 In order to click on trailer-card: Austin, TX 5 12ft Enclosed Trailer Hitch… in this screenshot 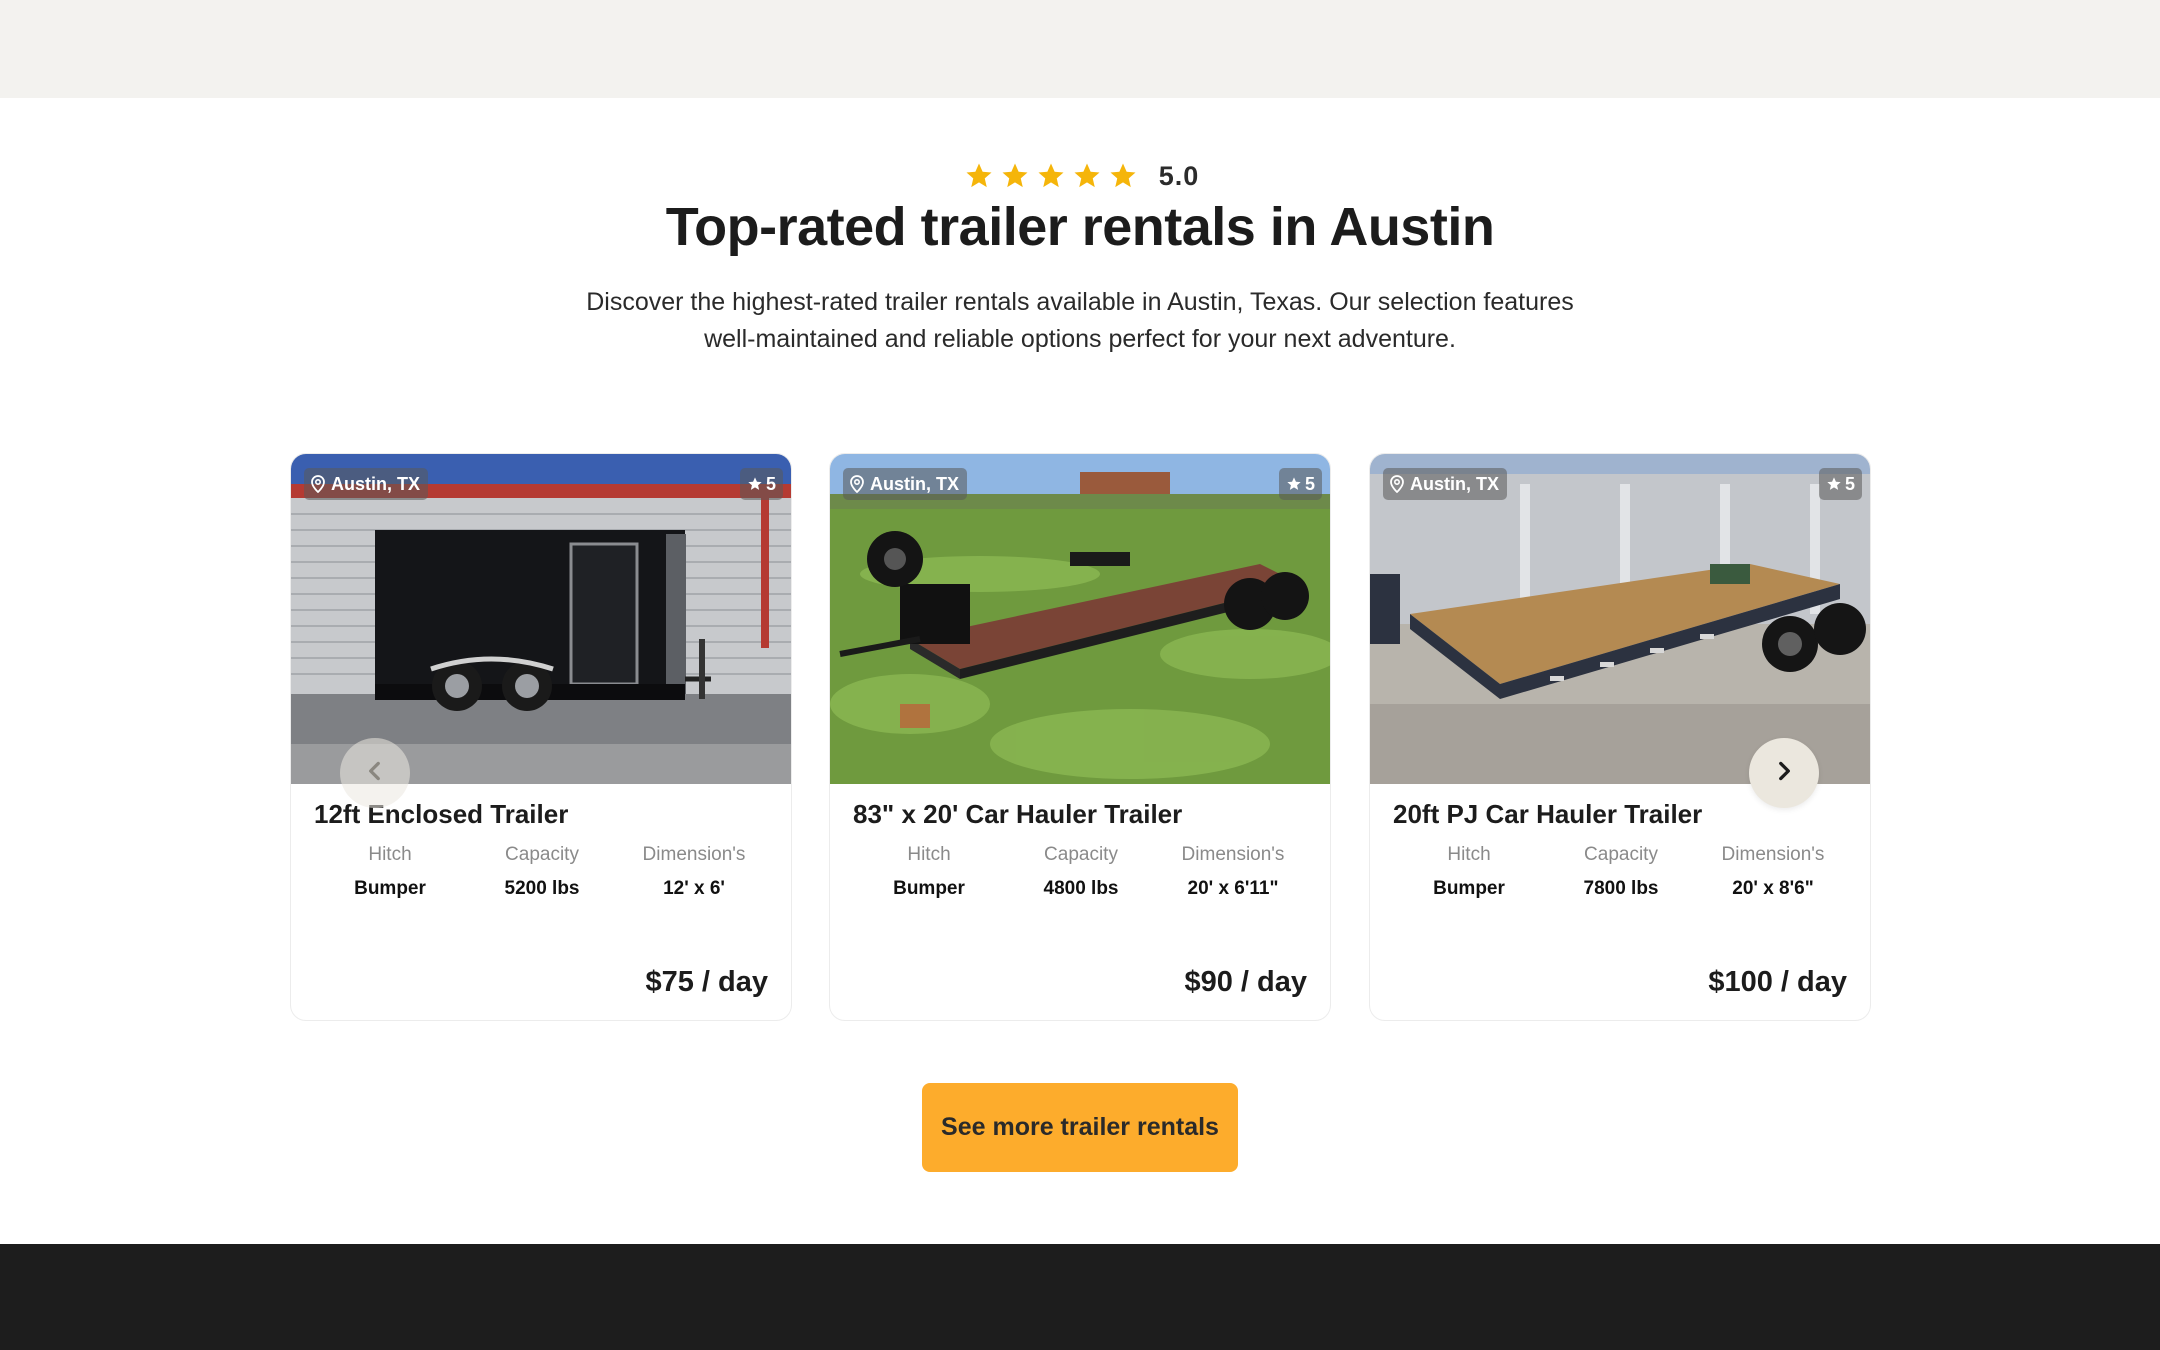, I will do `click(541, 737)`.